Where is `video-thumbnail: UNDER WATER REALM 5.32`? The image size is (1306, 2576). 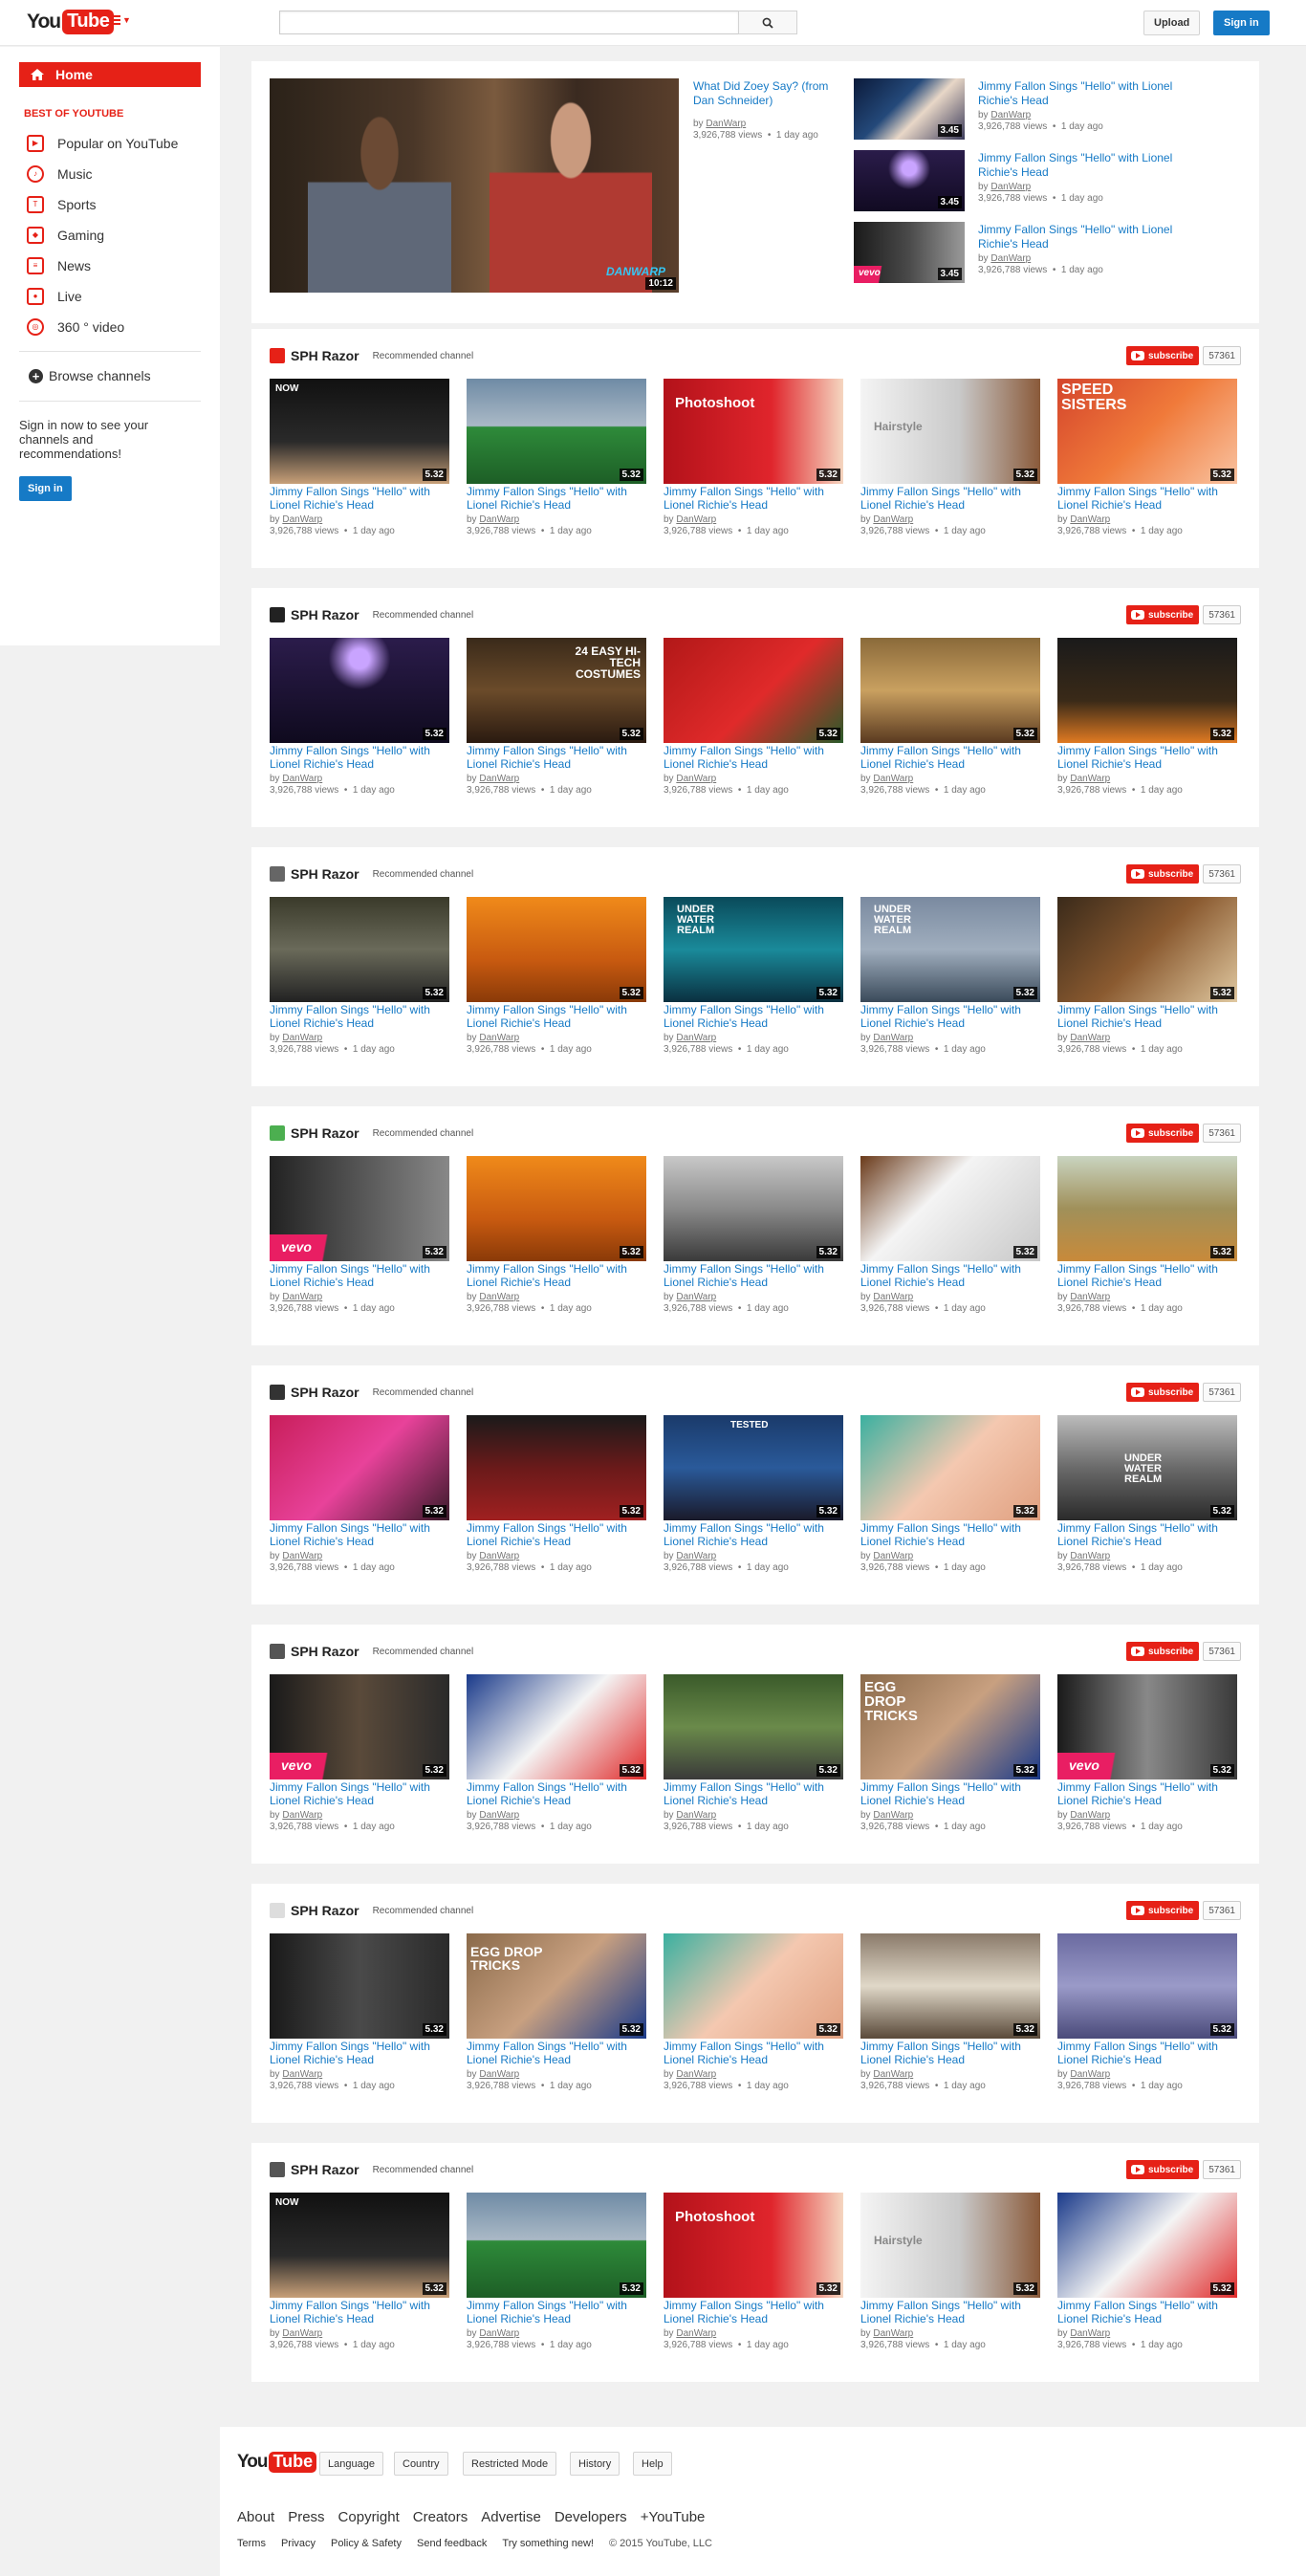
video-thumbnail: UNDER WATER REALM 5.32 is located at coordinates (950, 949).